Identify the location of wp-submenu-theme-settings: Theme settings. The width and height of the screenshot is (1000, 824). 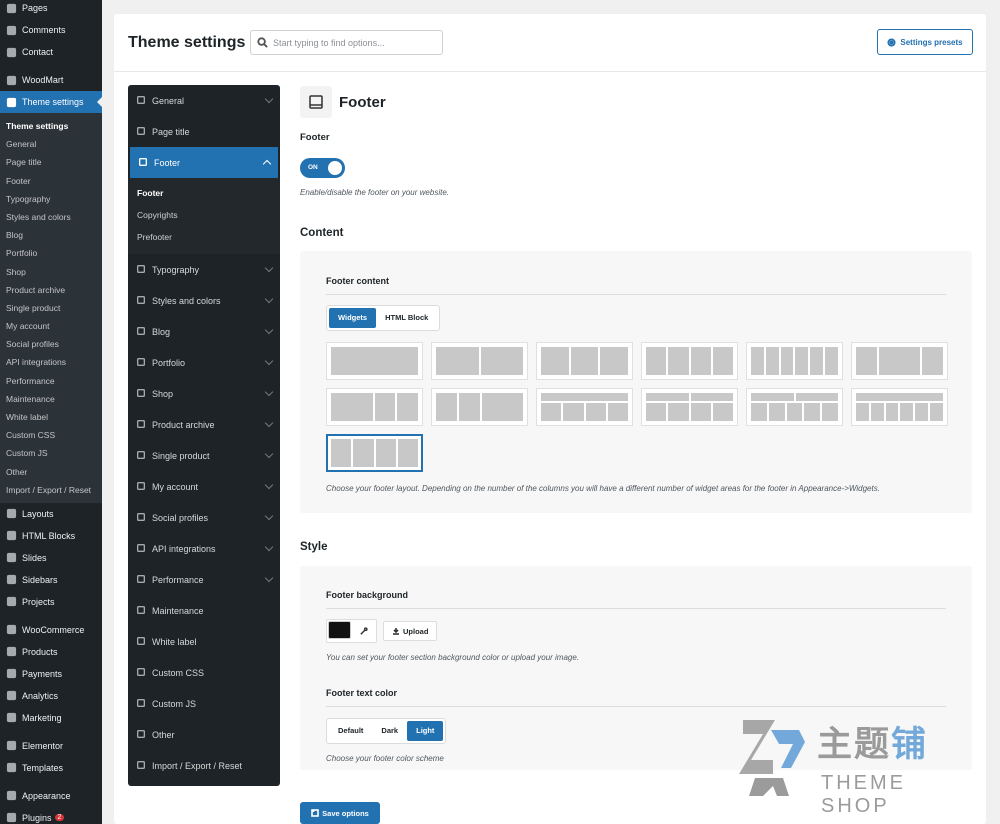
(51, 126).